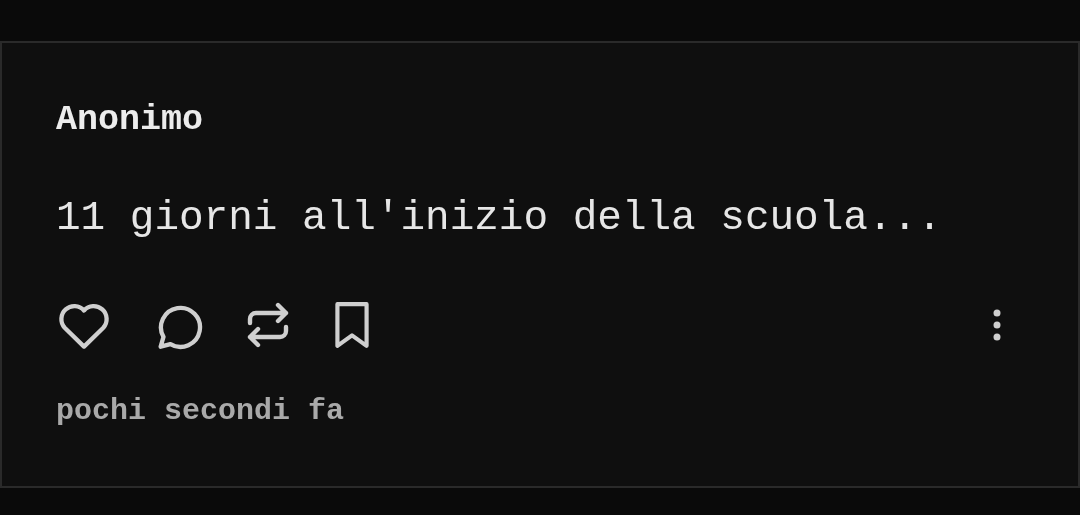  Describe the element at coordinates (352, 325) in the screenshot. I see `bookmark-icon` at that location.